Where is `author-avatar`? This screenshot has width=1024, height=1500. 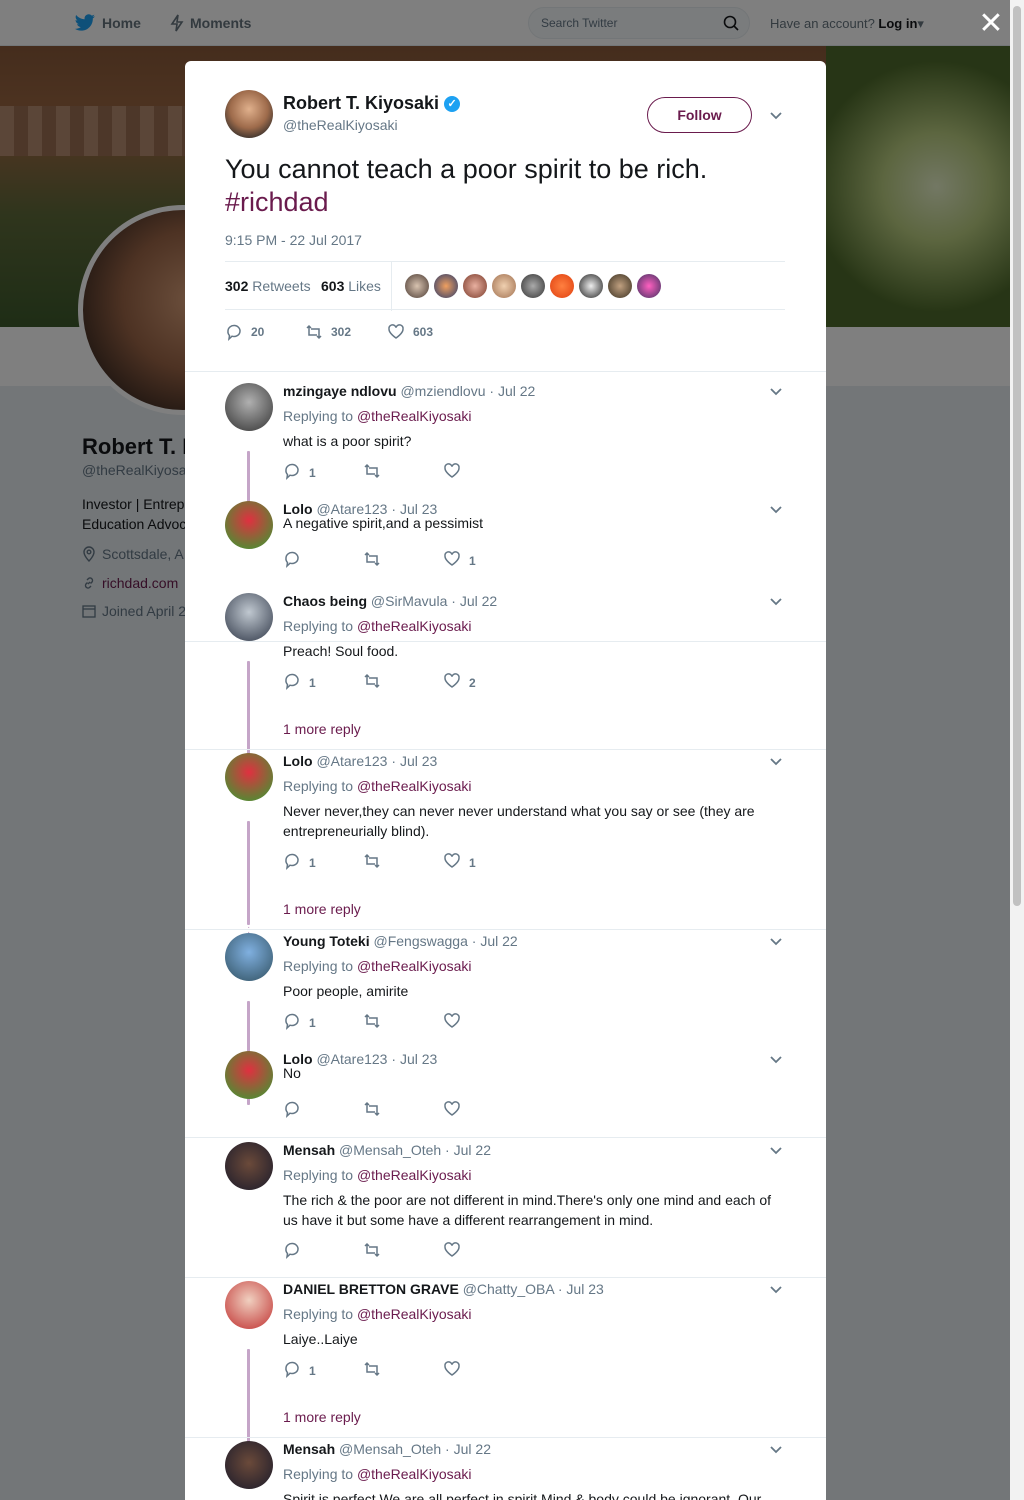 author-avatar is located at coordinates (249, 114).